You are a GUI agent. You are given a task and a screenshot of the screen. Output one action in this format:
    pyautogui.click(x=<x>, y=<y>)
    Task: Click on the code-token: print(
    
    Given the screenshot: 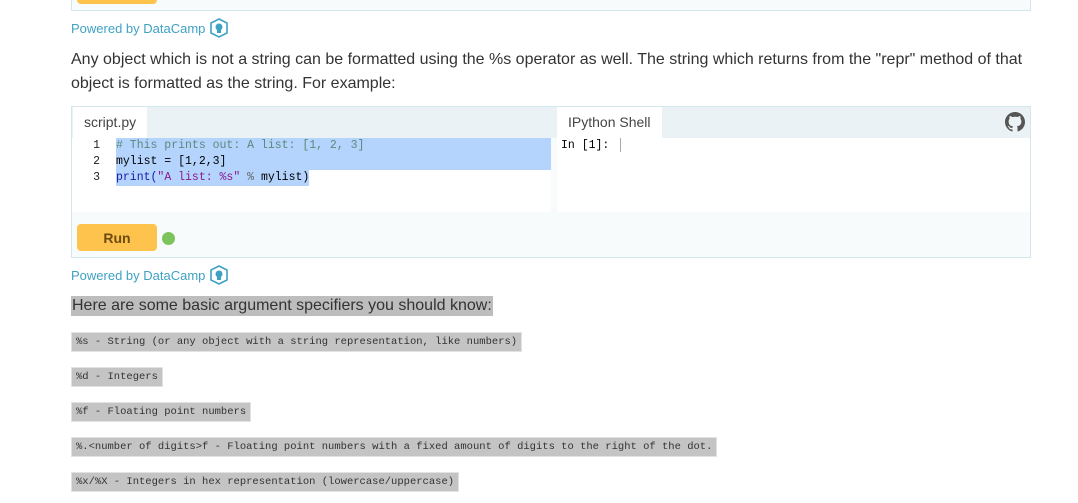 What is the action you would take?
    pyautogui.click(x=137, y=177)
    